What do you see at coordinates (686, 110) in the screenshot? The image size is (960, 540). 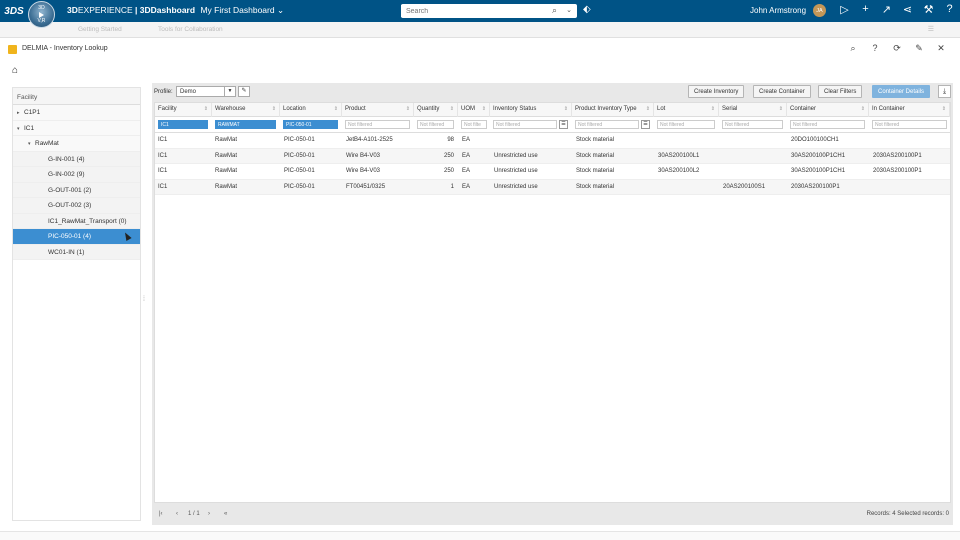 I see `column-header: Lot ⇕` at bounding box center [686, 110].